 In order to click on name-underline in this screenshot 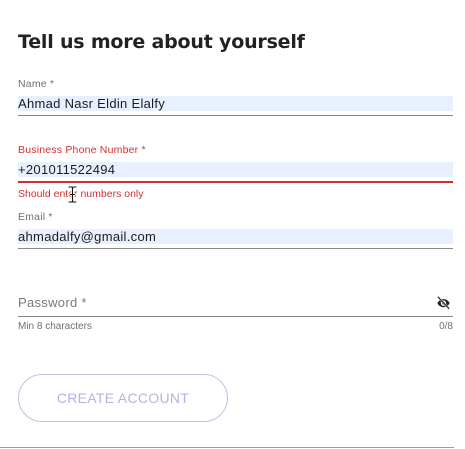, I will do `click(235, 115)`.